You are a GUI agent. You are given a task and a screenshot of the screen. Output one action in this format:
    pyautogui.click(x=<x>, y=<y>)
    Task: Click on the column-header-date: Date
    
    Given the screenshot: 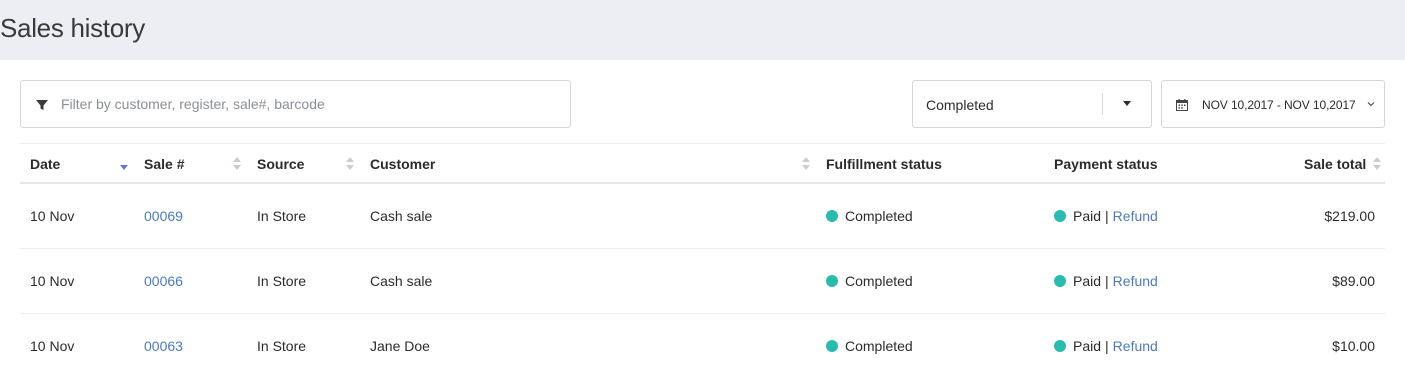 What is the action you would take?
    pyautogui.click(x=45, y=164)
    